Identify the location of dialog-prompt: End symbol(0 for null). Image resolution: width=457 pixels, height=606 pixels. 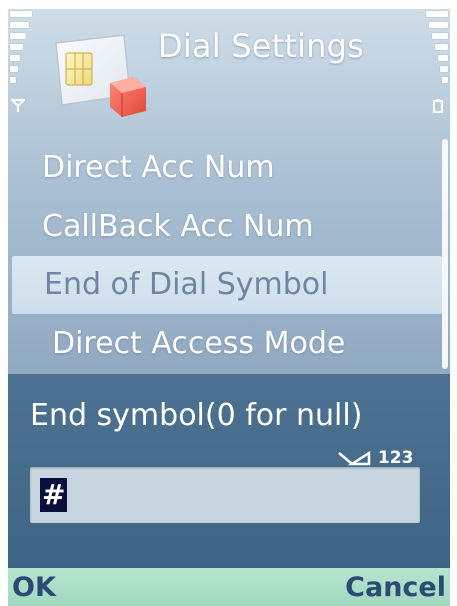
(196, 415).